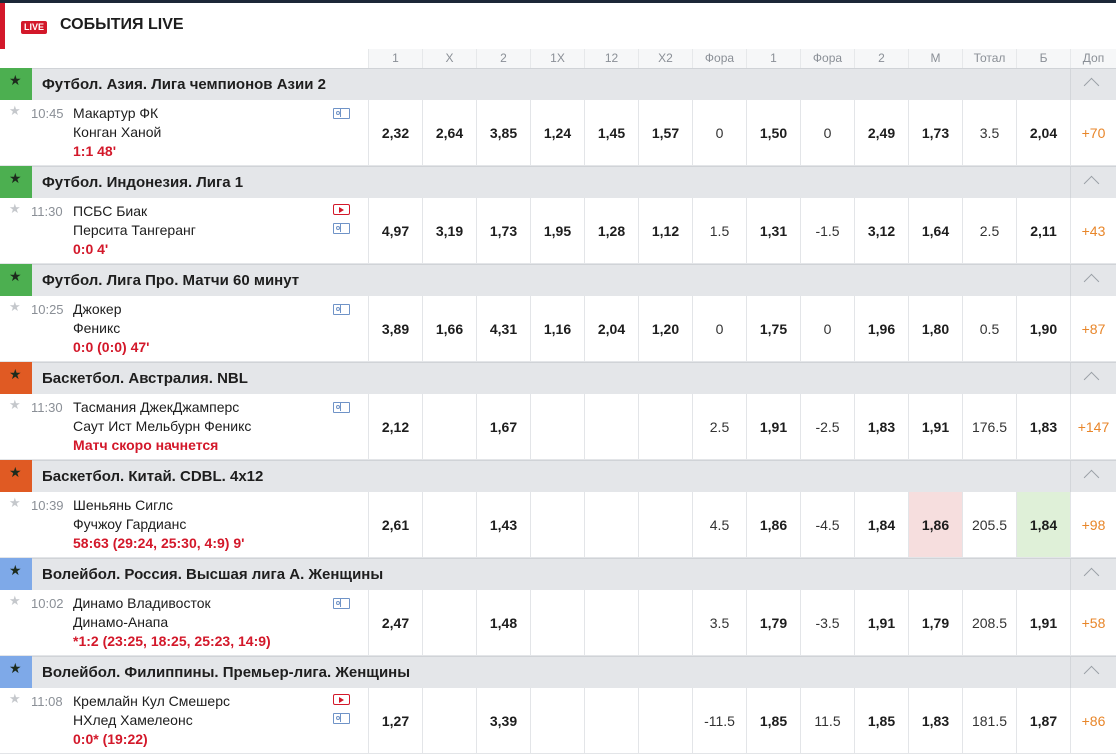  What do you see at coordinates (1093, 525) in the screenshot?
I see `more-markets-link: +98` at bounding box center [1093, 525].